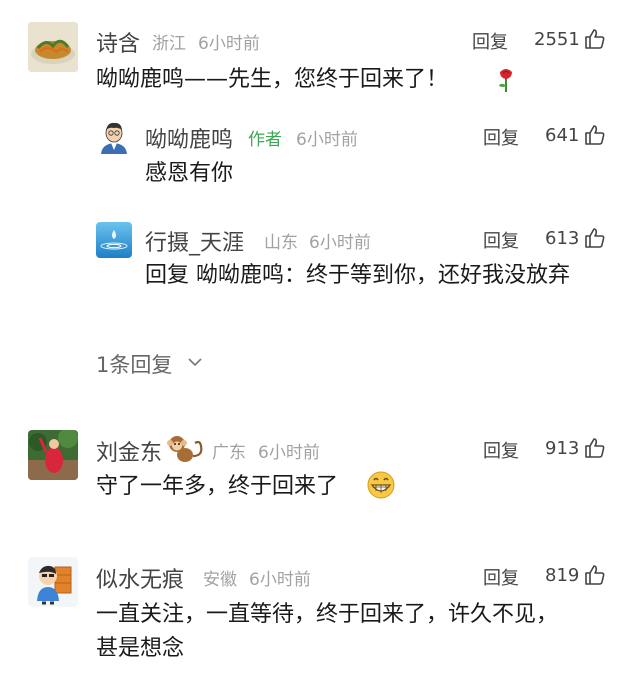 The width and height of the screenshot is (640, 676). Describe the element at coordinates (118, 42) in the screenshot. I see `comment-author: 诗含` at that location.